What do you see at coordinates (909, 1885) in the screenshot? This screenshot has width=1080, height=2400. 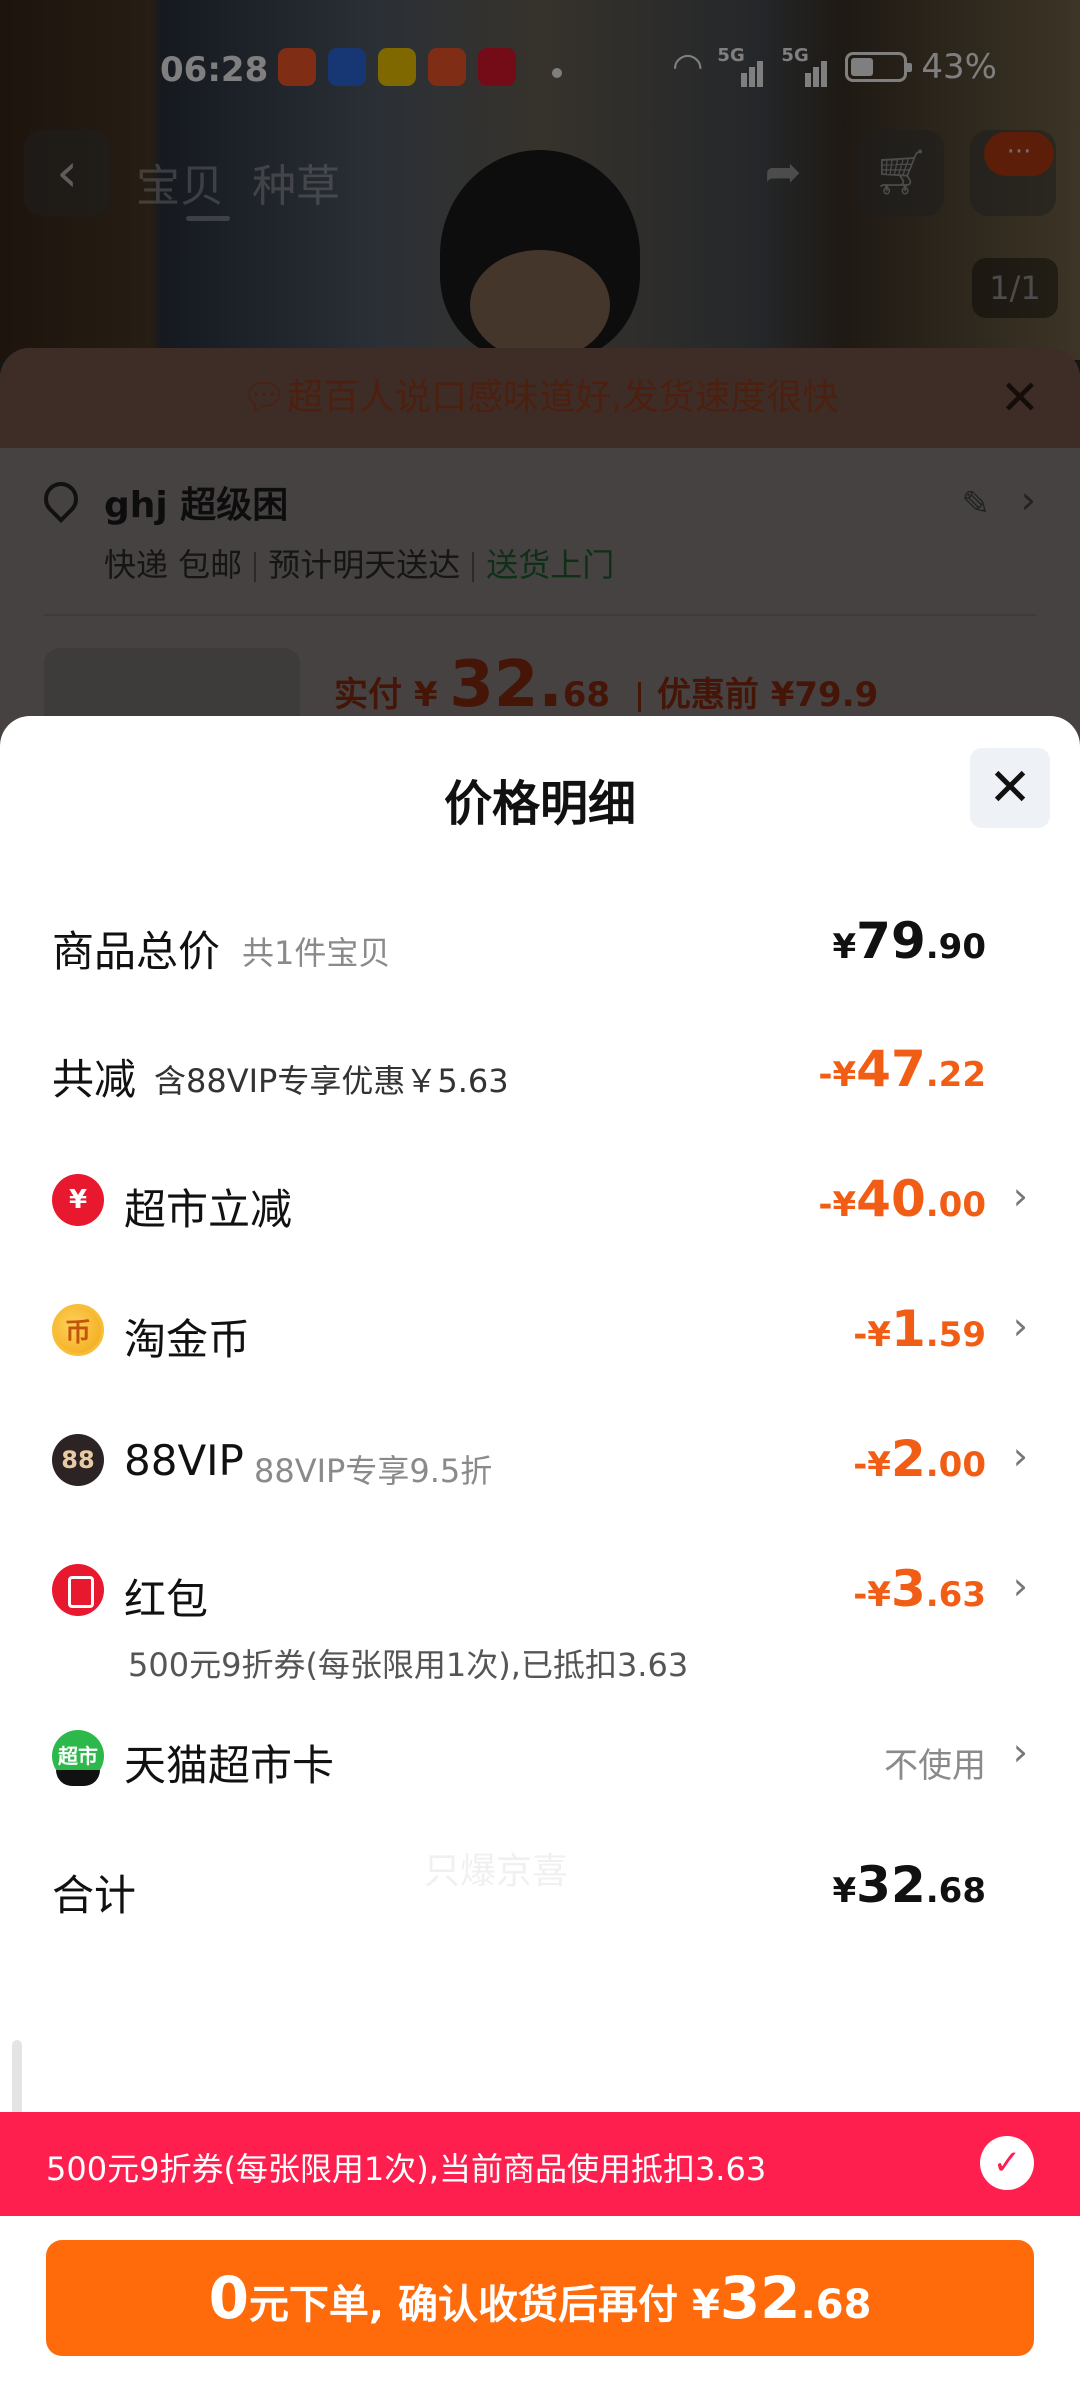 I see `row-amount: ¥32.68` at bounding box center [909, 1885].